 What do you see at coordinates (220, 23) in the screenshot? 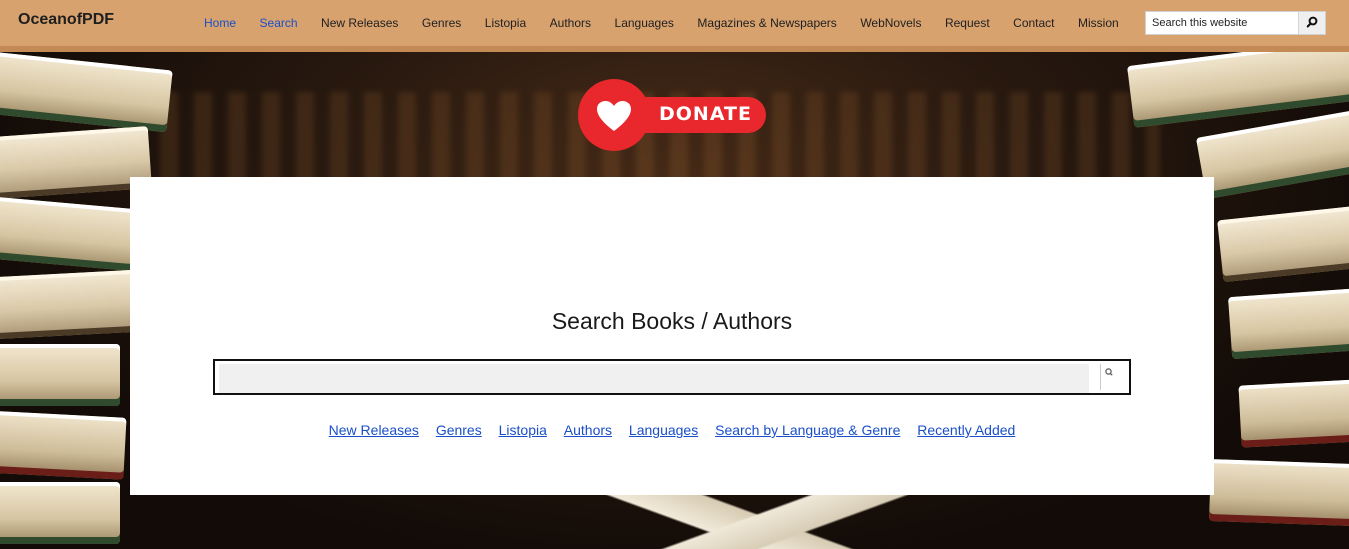
I see `nav-home: Home` at bounding box center [220, 23].